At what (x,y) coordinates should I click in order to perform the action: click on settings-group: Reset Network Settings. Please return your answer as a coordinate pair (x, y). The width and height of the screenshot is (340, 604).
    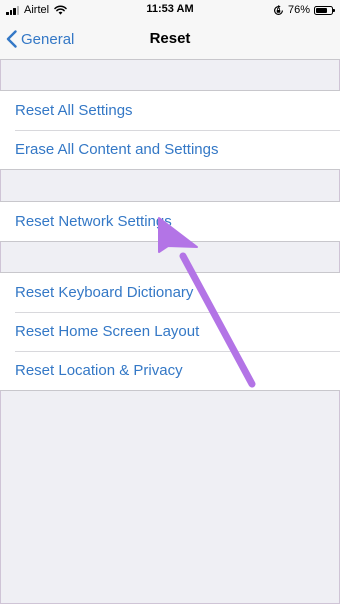
    Looking at the image, I should click on (170, 221).